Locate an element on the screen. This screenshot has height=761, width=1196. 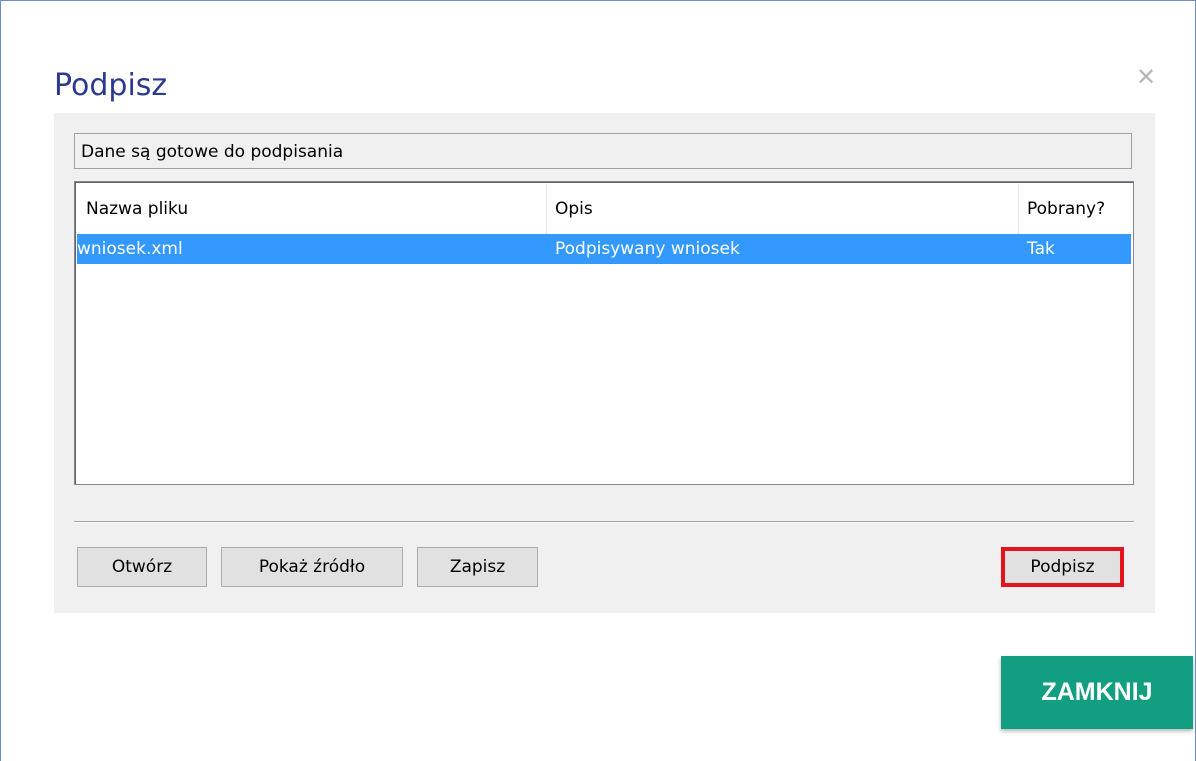
cell-downloaded: Tak is located at coordinates (1041, 249).